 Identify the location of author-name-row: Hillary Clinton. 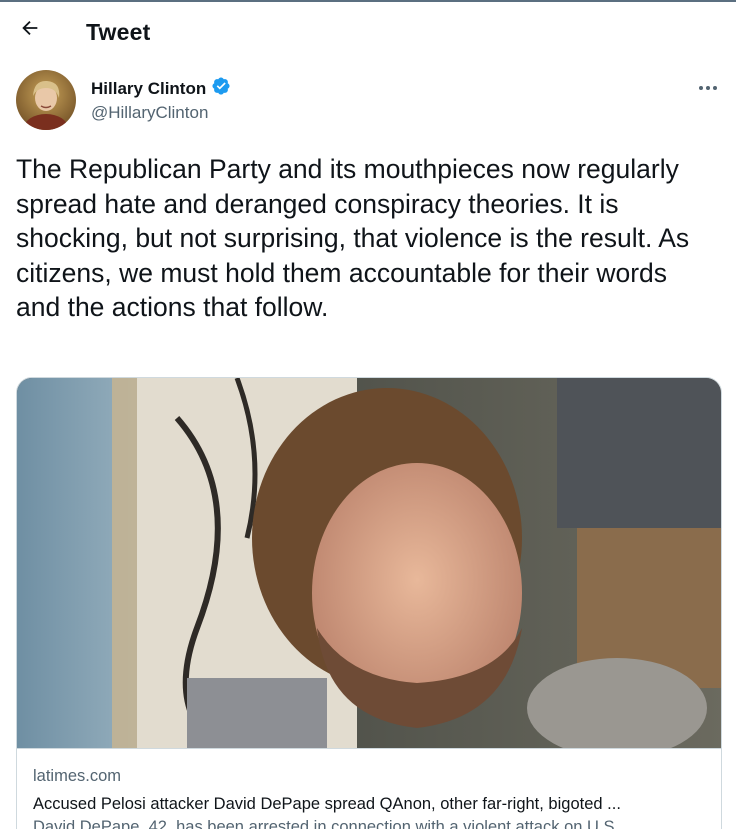
(161, 88).